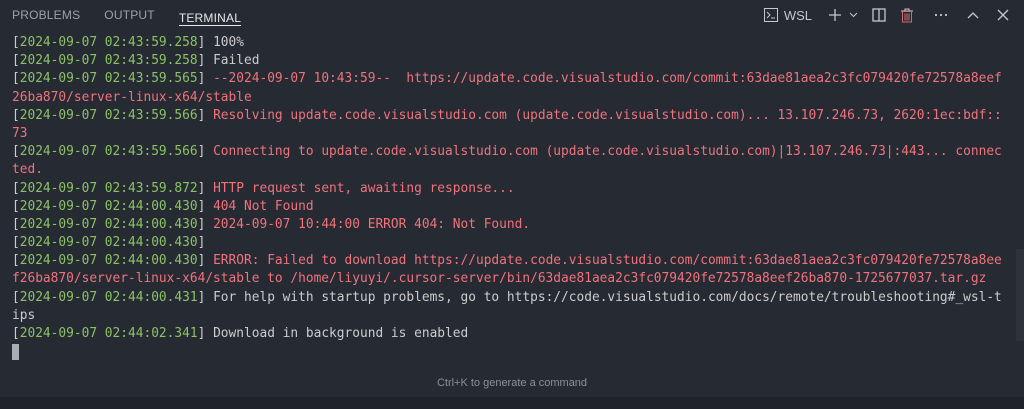 This screenshot has height=409, width=1024. I want to click on more-icon, so click(941, 15).